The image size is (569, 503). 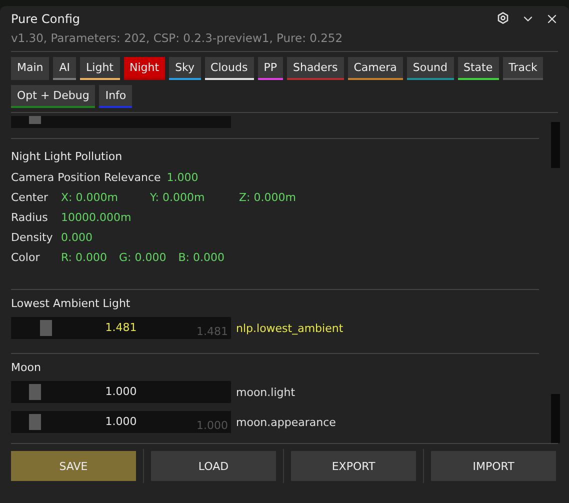 What do you see at coordinates (493, 466) in the screenshot?
I see `action-button: IMPORT` at bounding box center [493, 466].